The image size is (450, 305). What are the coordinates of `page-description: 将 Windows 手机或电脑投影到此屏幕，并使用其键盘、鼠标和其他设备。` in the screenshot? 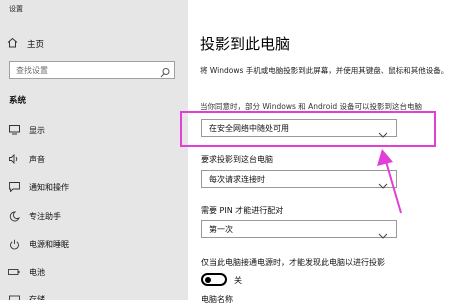 It's located at (324, 70).